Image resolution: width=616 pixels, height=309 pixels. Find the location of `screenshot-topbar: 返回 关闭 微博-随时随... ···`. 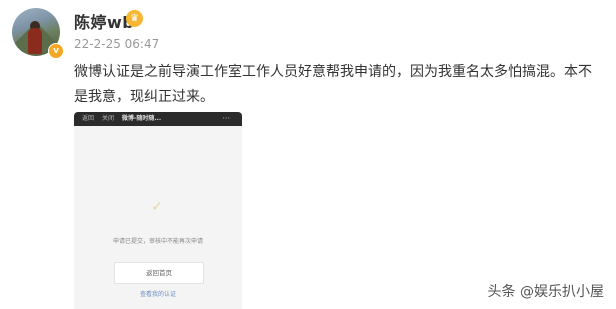

screenshot-topbar: 返回 关闭 微博-随时随... ··· is located at coordinates (158, 119).